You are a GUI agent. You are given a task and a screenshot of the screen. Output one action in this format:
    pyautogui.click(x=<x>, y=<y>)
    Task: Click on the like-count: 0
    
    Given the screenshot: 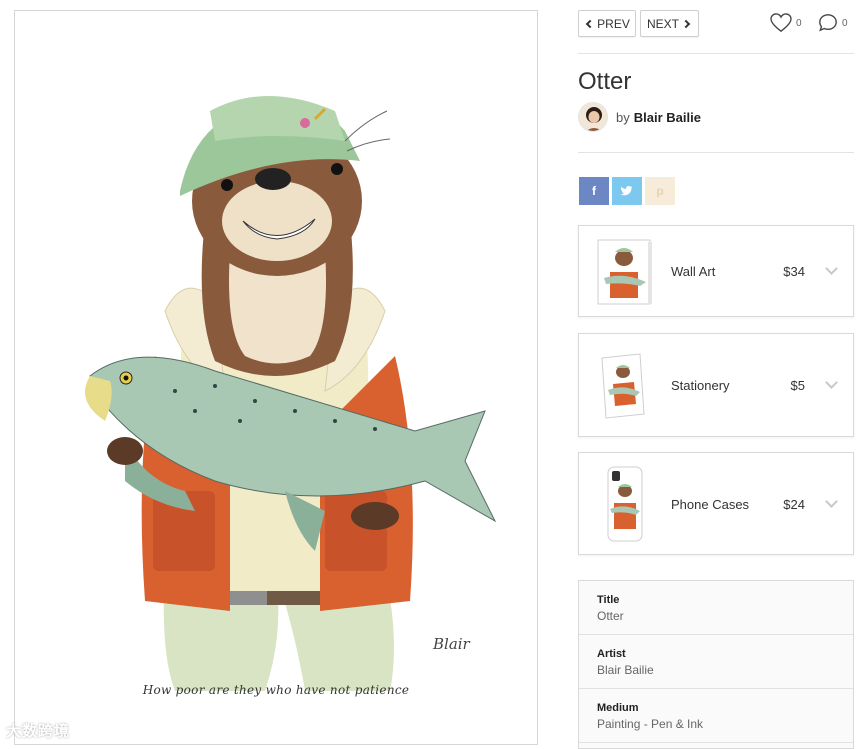 What is the action you would take?
    pyautogui.click(x=799, y=23)
    